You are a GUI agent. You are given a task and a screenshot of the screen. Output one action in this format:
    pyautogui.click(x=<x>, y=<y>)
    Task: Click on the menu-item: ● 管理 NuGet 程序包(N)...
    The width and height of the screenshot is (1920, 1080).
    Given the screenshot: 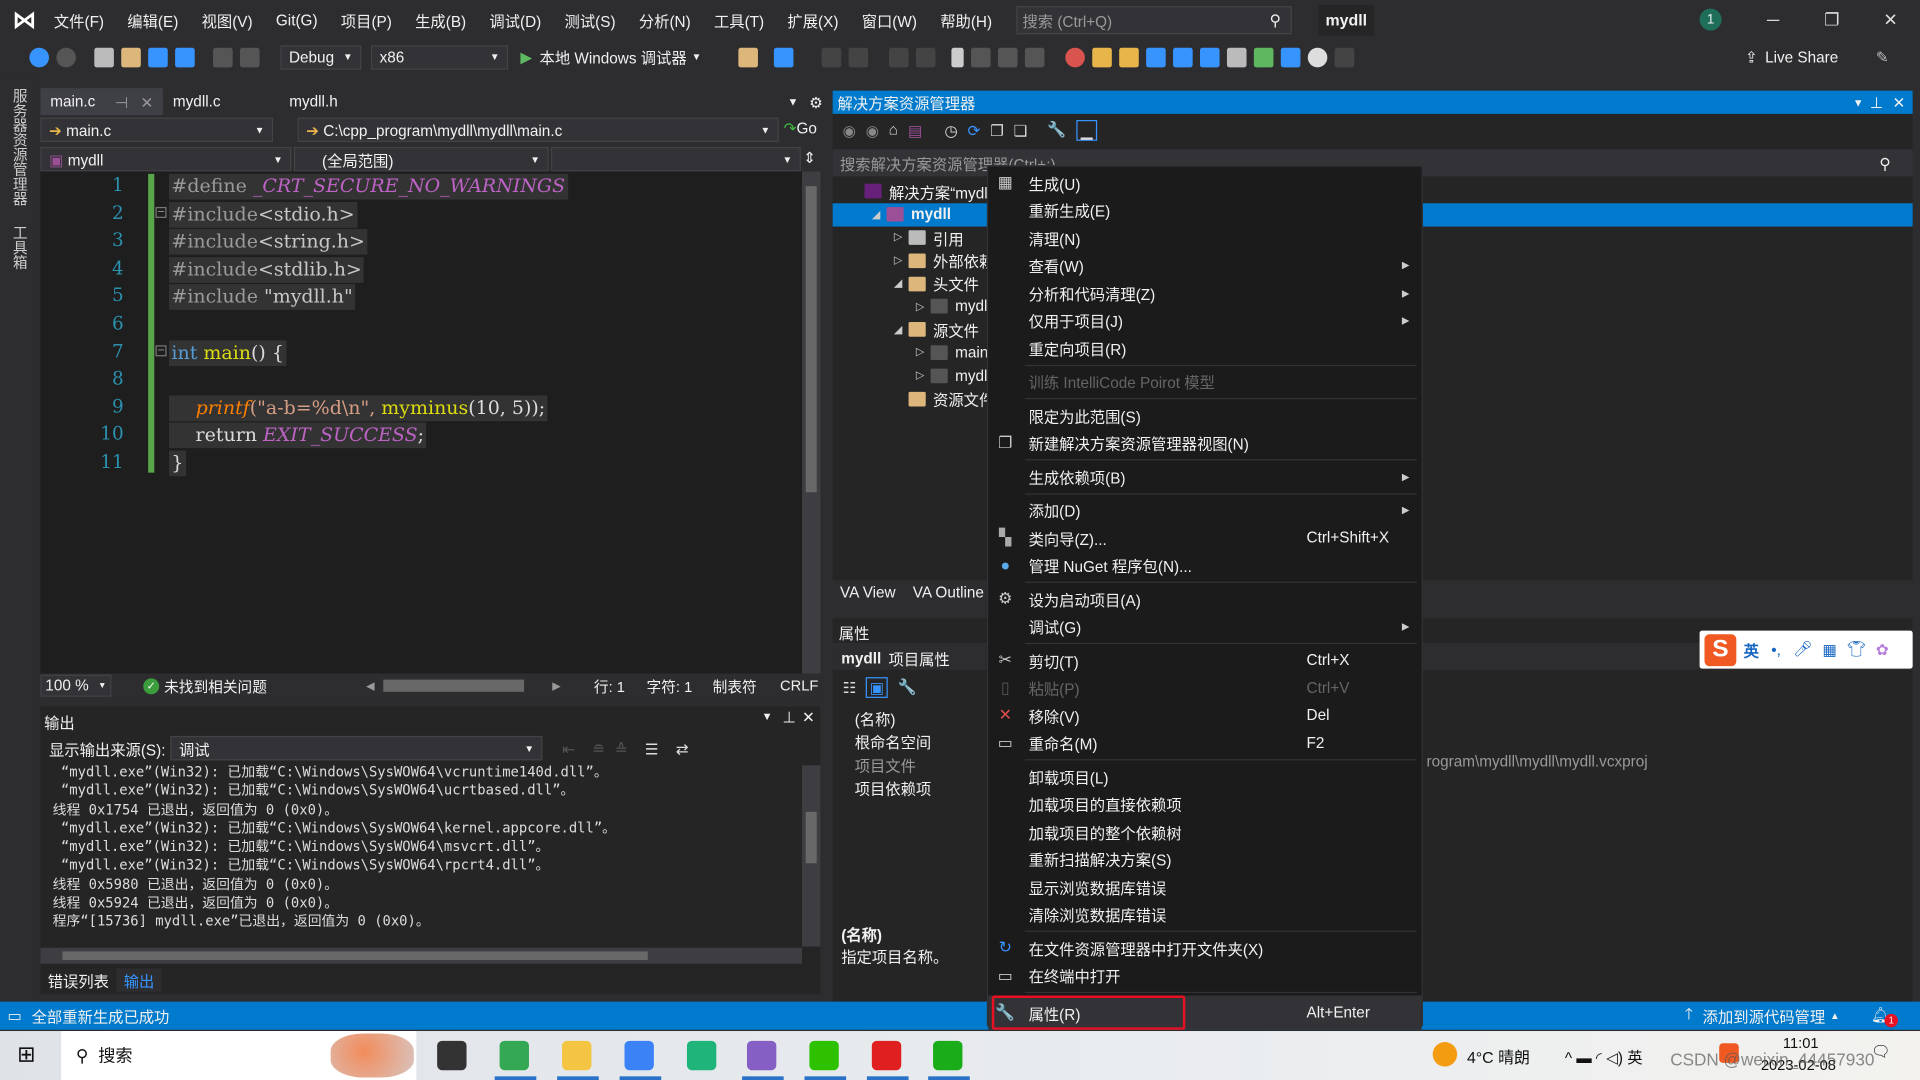 What is the action you would take?
    pyautogui.click(x=1204, y=566)
    